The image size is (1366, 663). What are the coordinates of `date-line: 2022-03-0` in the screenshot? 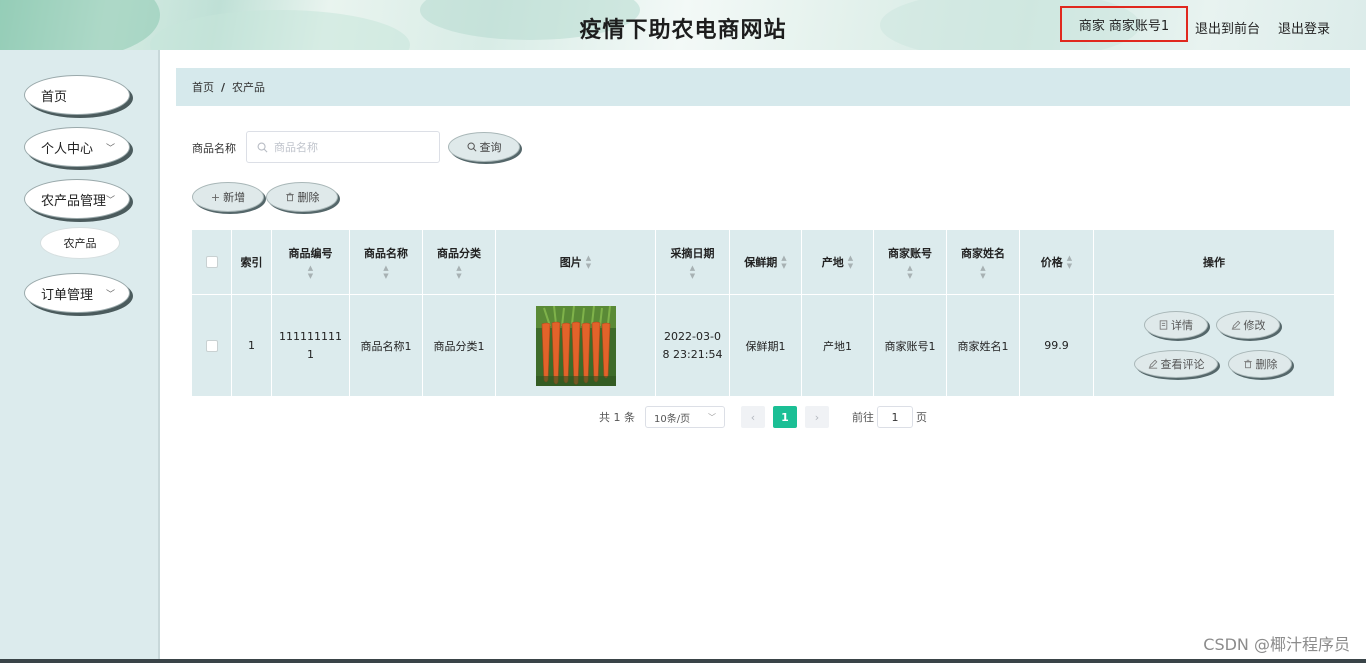 It's located at (692, 336).